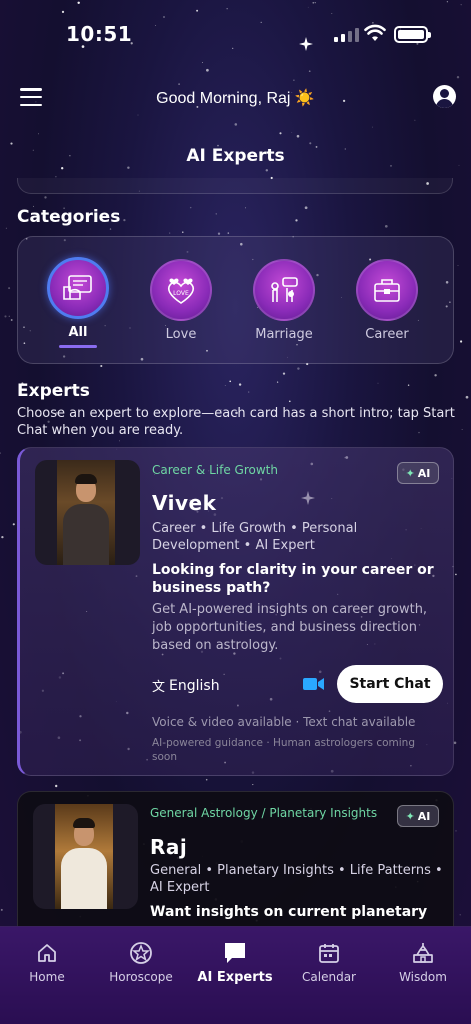  I want to click on language-label: English, so click(194, 685).